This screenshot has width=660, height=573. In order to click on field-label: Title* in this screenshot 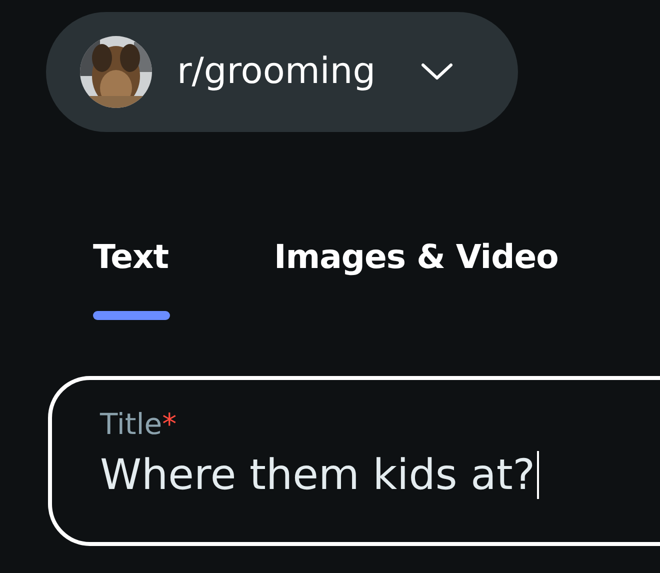, I will do `click(139, 424)`.